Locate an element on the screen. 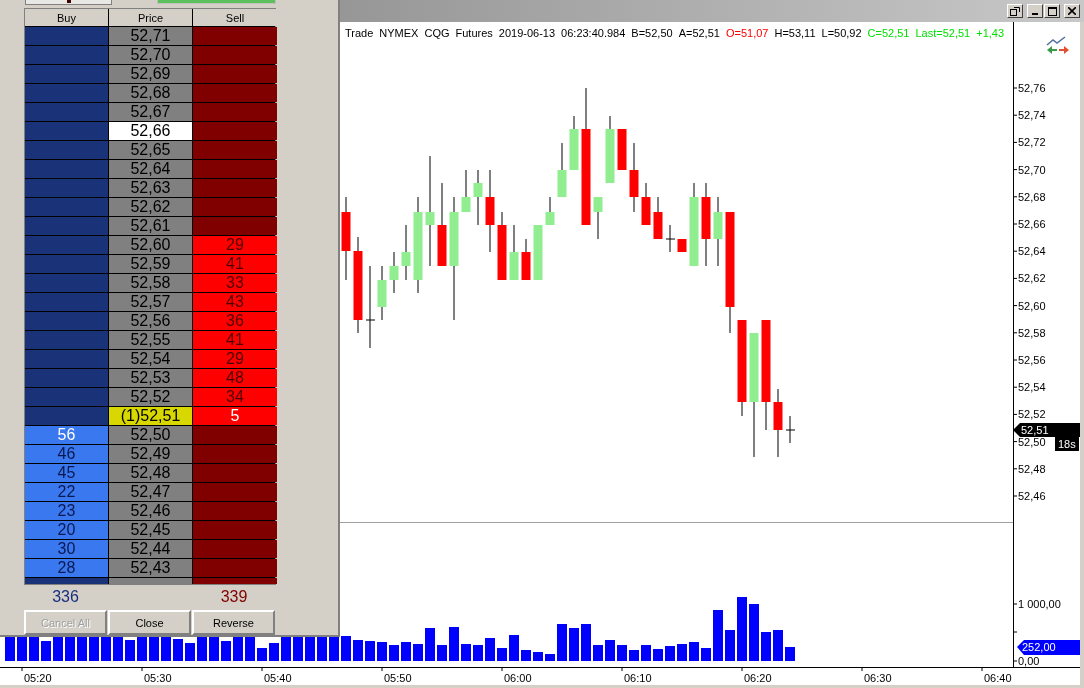 Image resolution: width=1084 pixels, height=688 pixels. axis-label: 1 000,00 is located at coordinates (1039, 604).